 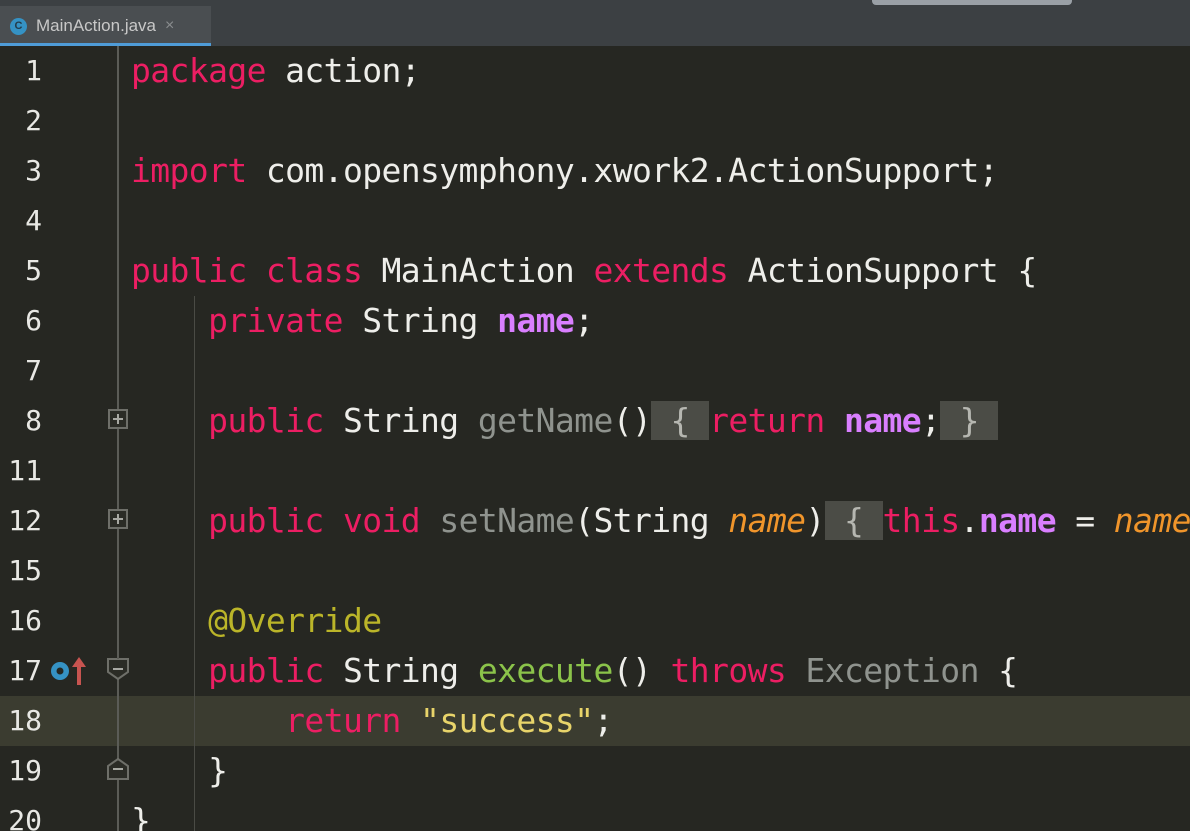 I want to click on implements-arrow-icon, so click(x=79, y=671).